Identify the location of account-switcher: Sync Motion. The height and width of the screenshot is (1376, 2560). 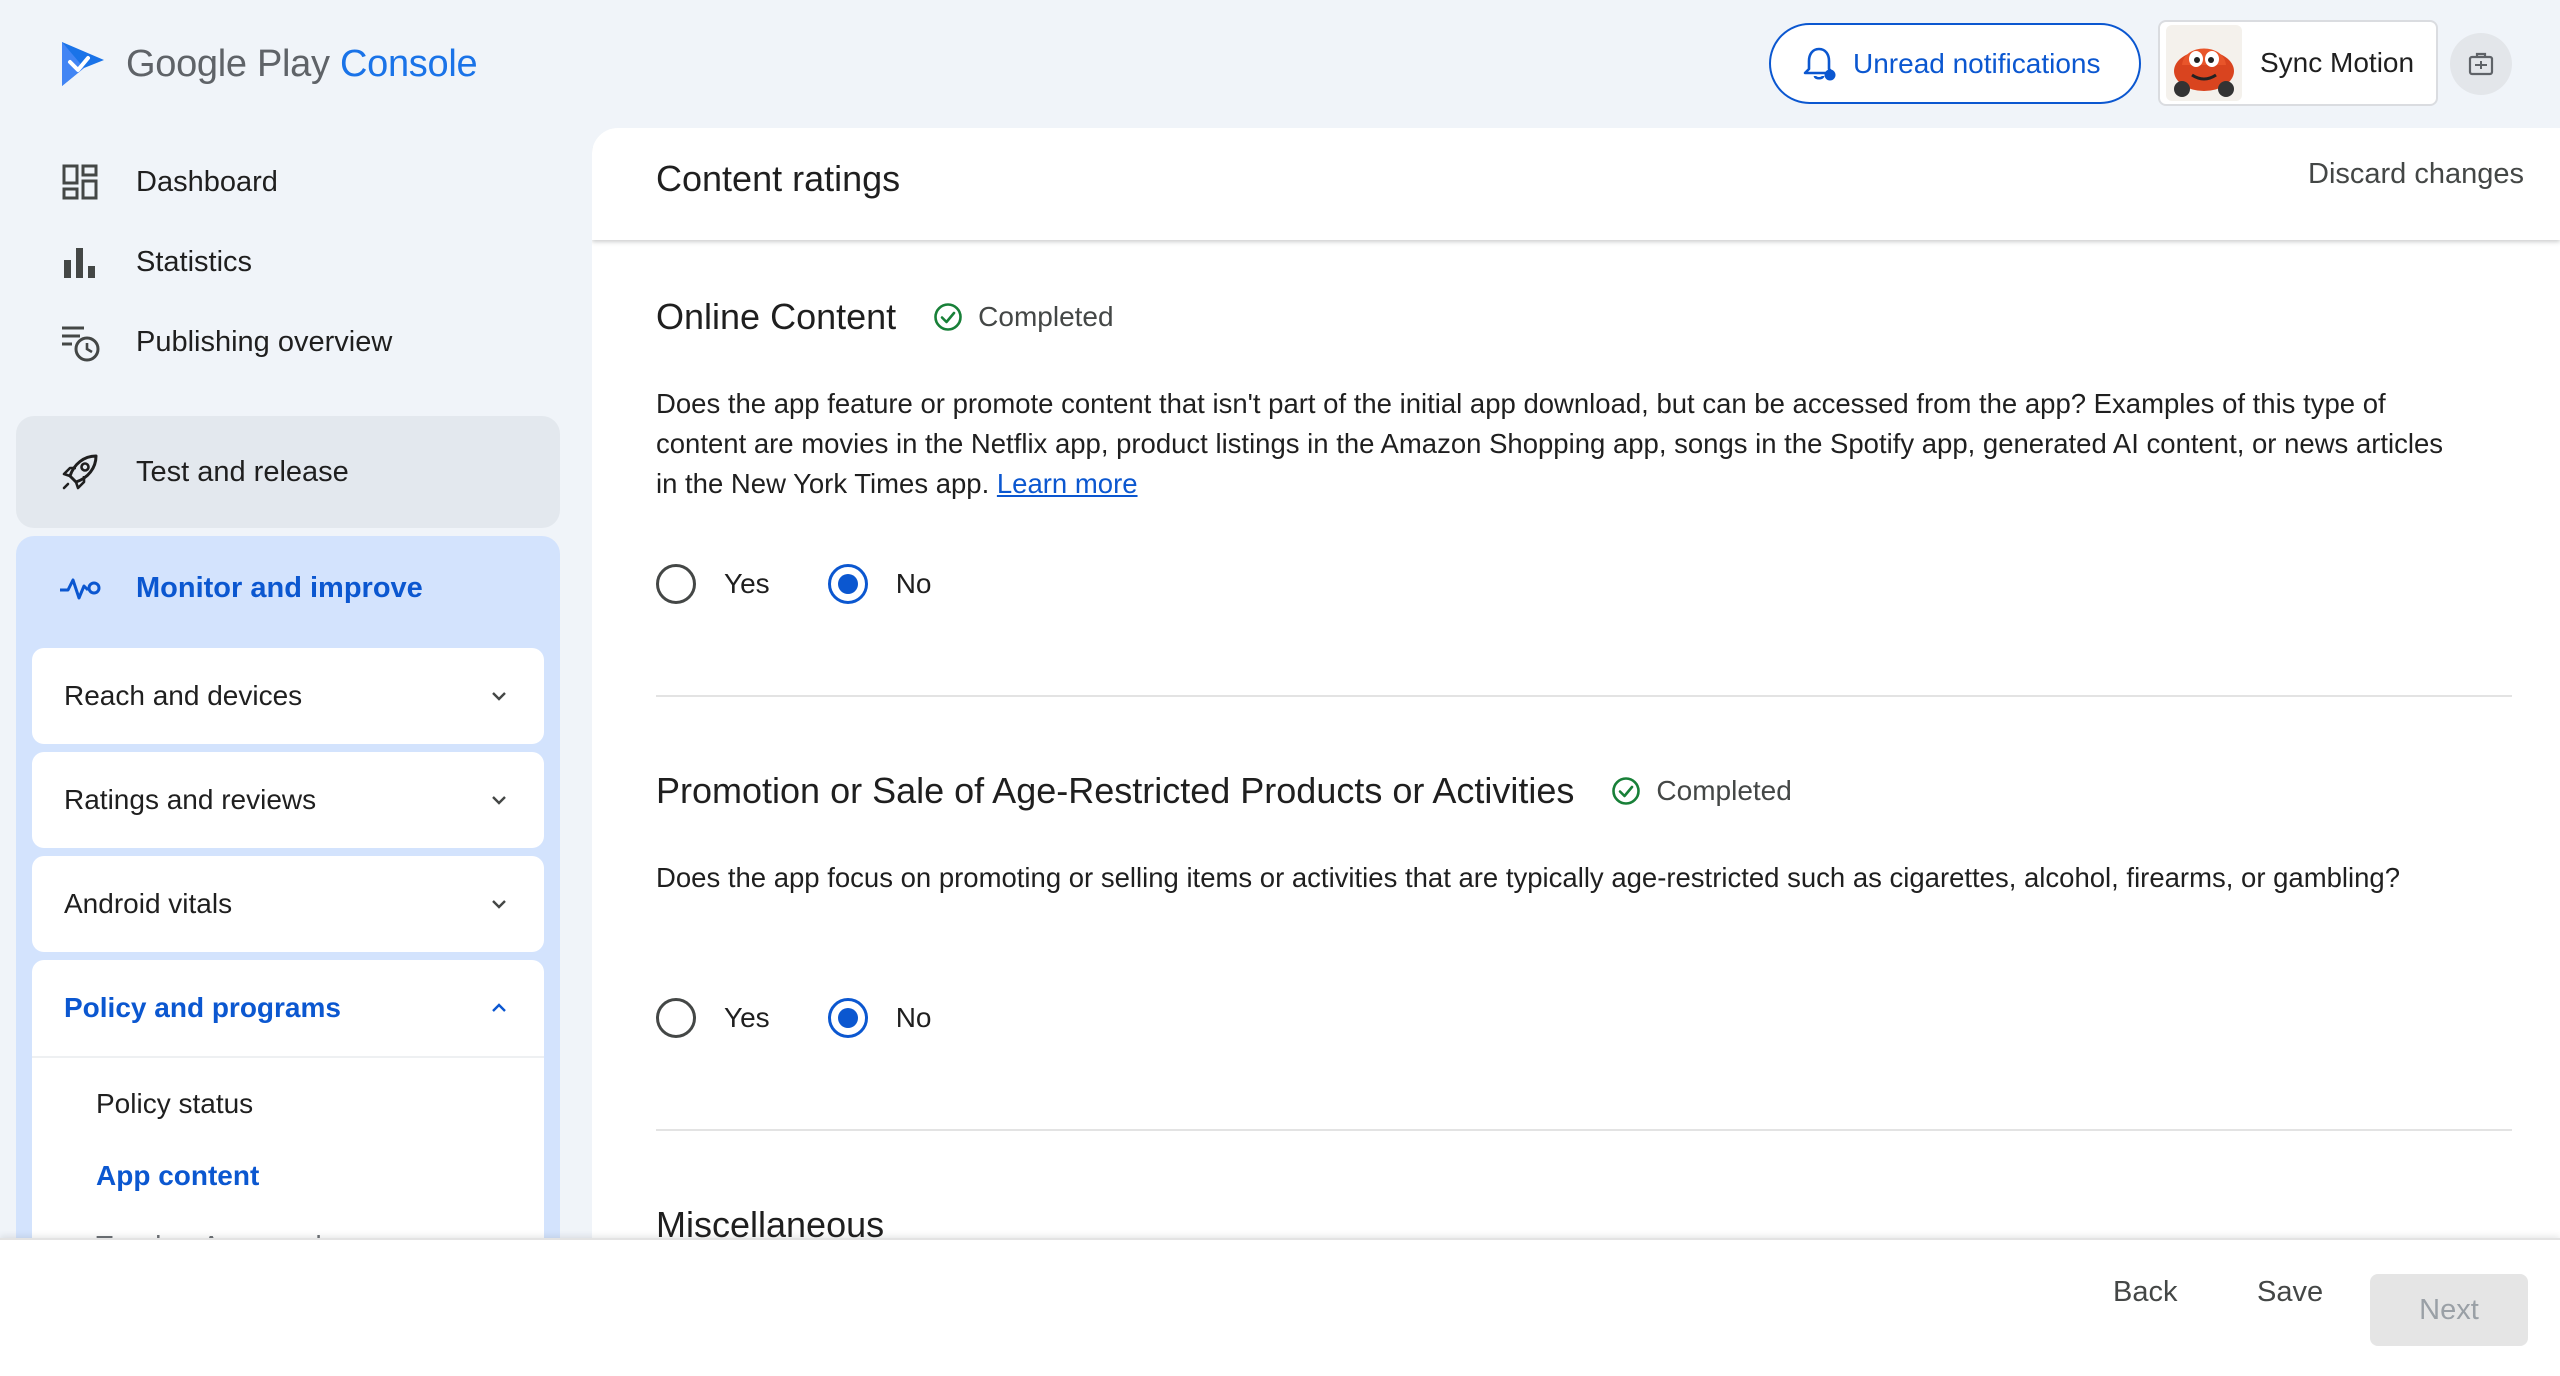
(2298, 63).